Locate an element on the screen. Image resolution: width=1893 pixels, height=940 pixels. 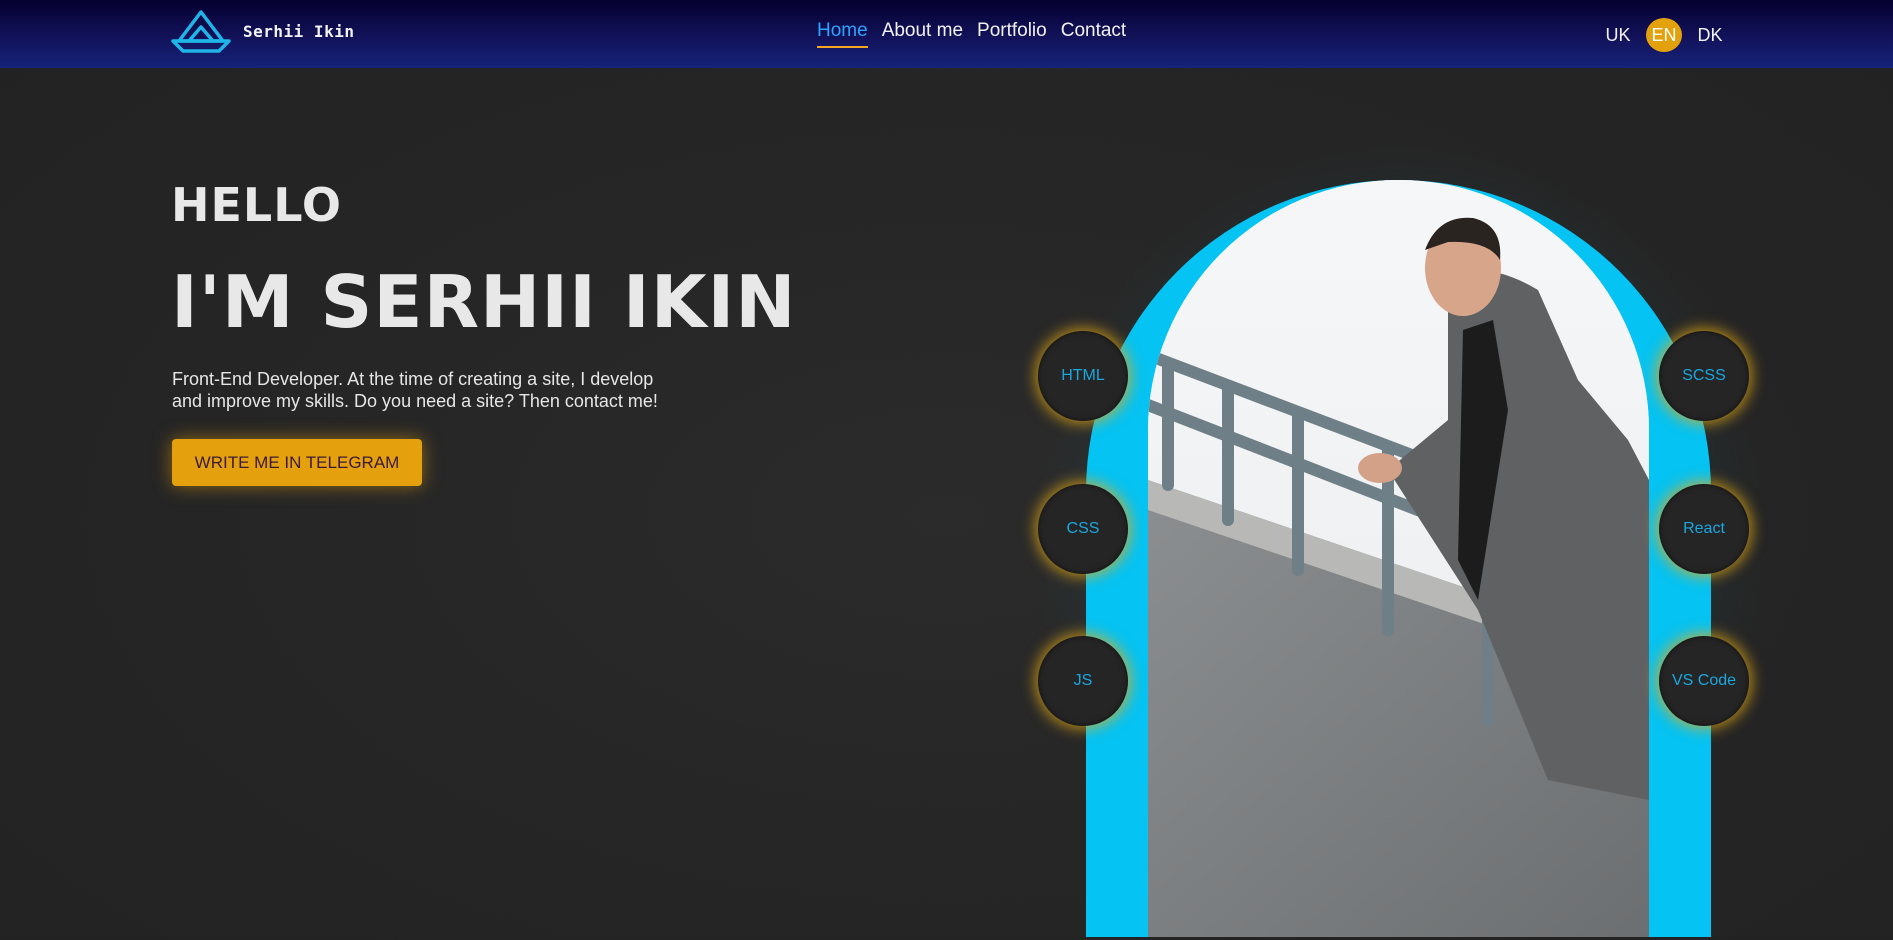
hero-name: I'M SERHII IKIN is located at coordinates (484, 302).